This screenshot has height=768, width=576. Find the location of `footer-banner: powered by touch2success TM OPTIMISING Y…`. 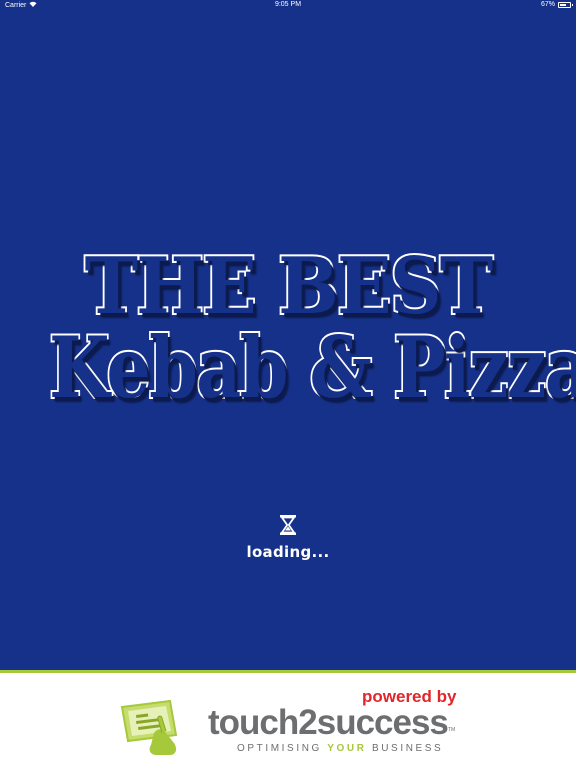

footer-banner: powered by touch2success TM OPTIMISING Y… is located at coordinates (288, 719).